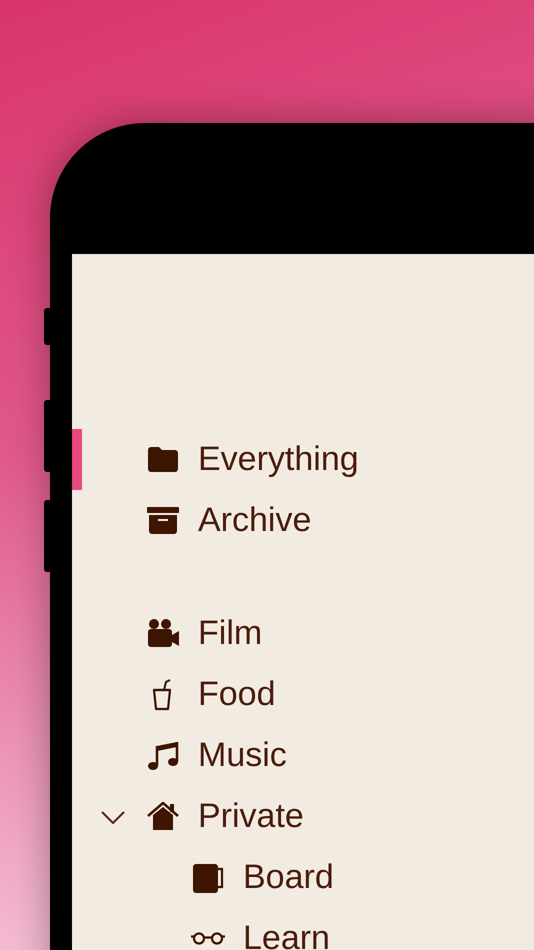 The image size is (534, 950). I want to click on nav-item: Everything, so click(278, 459).